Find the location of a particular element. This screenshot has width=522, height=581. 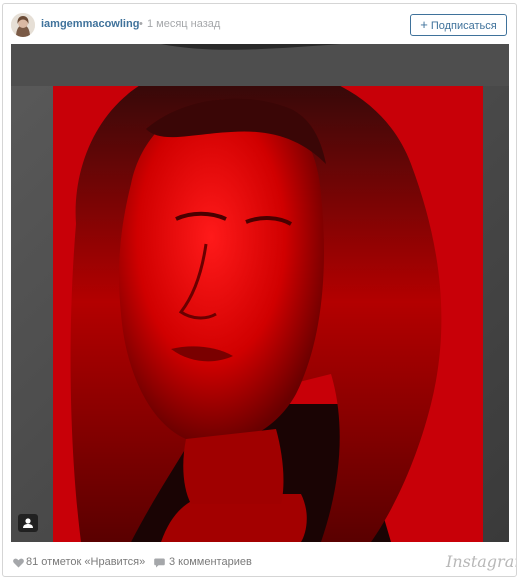

comment-icon is located at coordinates (159, 563).